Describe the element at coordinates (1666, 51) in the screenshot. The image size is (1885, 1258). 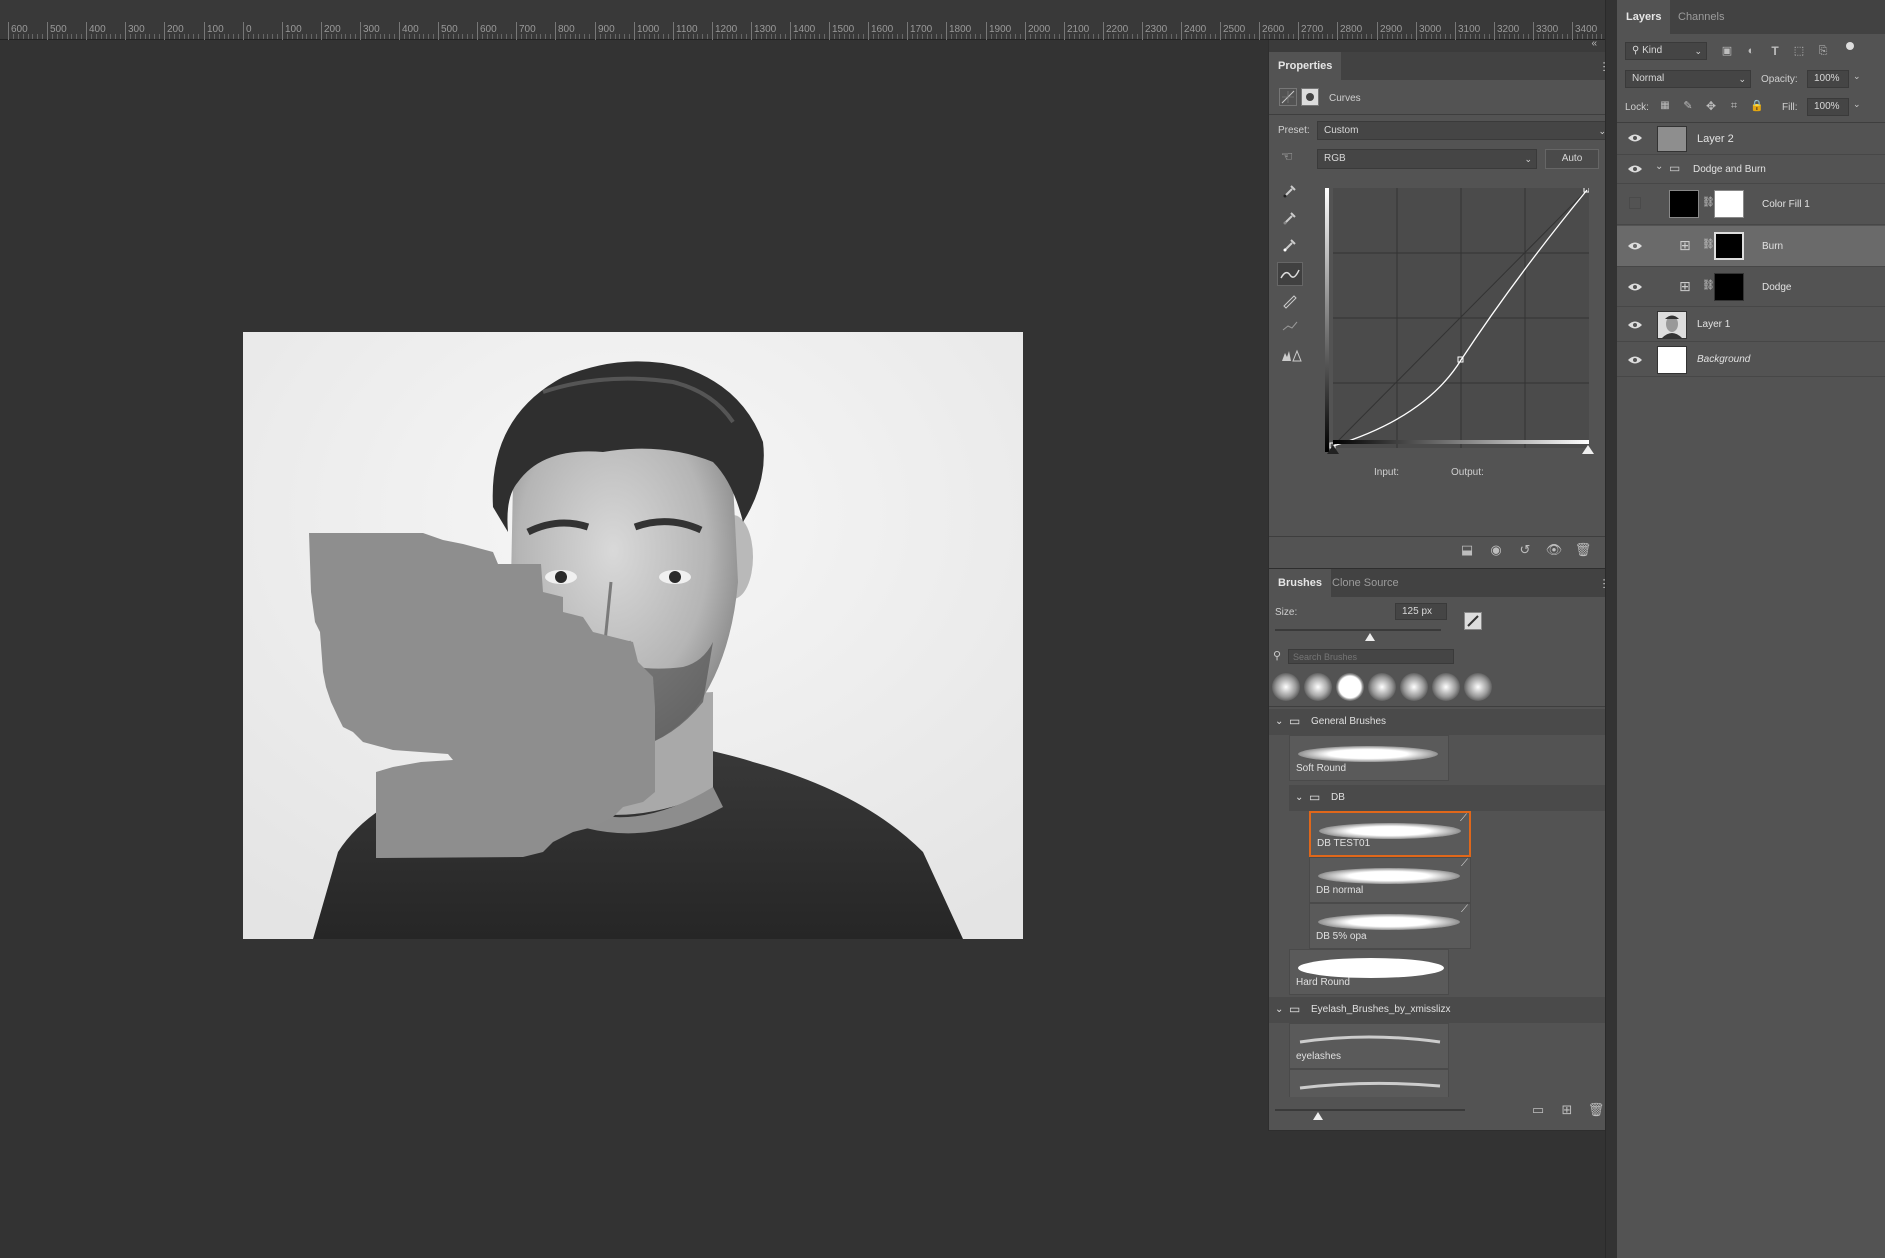
I see `filter-kind-dropdown: ⚲ Kind ⌄` at that location.